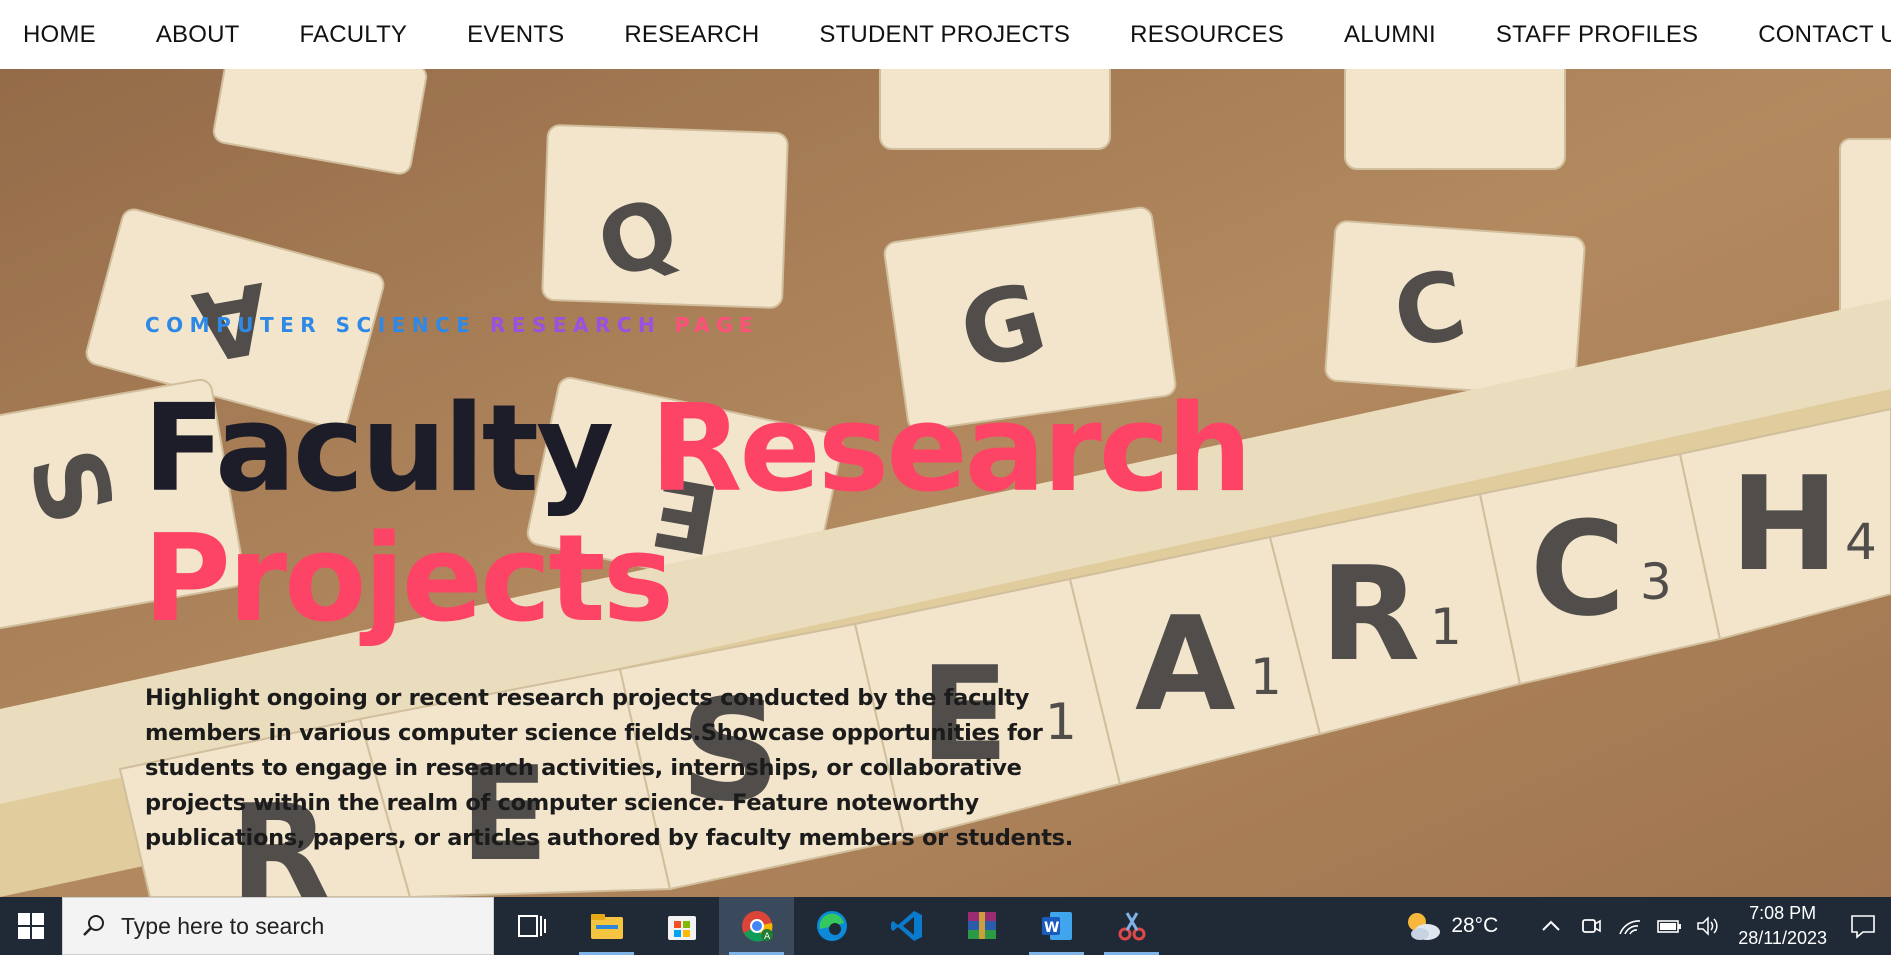  I want to click on eyebrow-computer-science: COMPUTER SCIENCE, so click(317, 325).